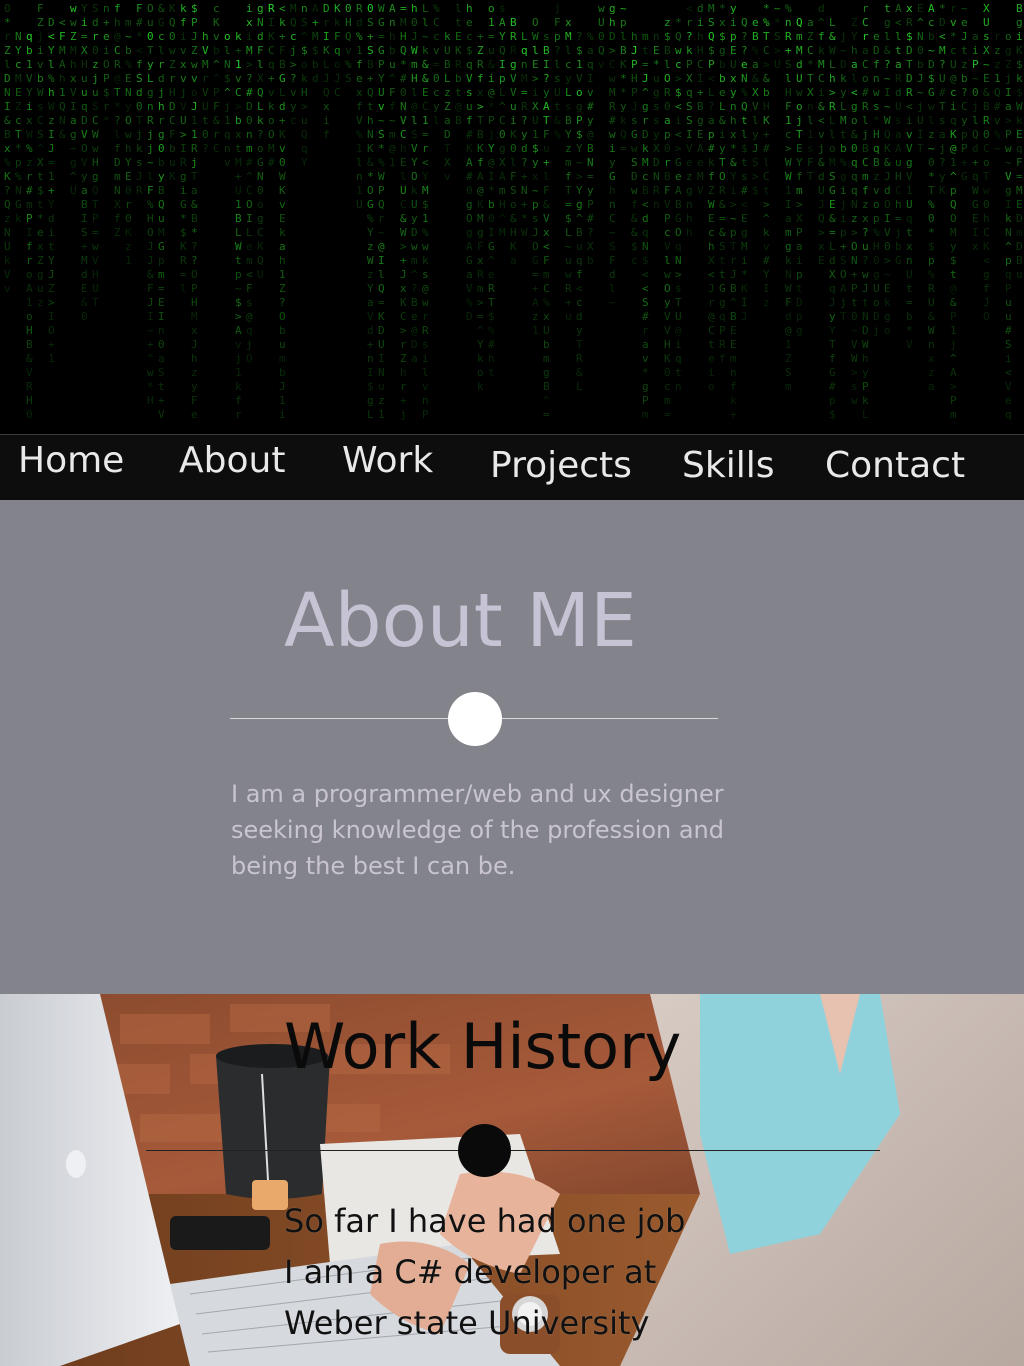 The width and height of the screenshot is (1024, 1366). I want to click on work-history-line: So far I have had one job, so click(485, 1221).